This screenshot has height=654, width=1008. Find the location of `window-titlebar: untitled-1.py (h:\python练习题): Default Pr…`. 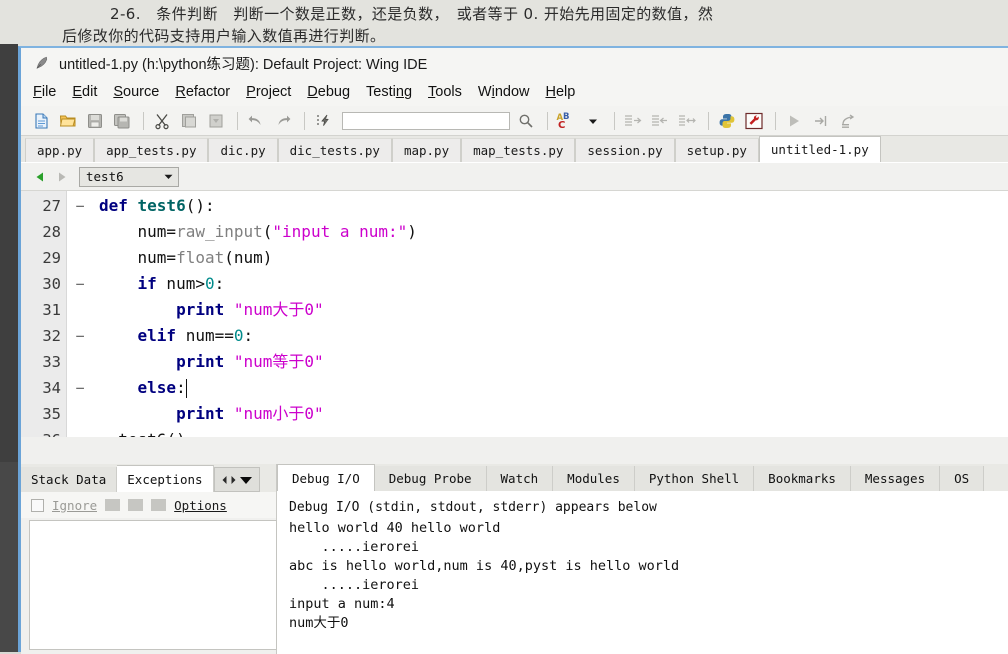

window-titlebar: untitled-1.py (h:\python练习题): Default Pr… is located at coordinates (514, 63).